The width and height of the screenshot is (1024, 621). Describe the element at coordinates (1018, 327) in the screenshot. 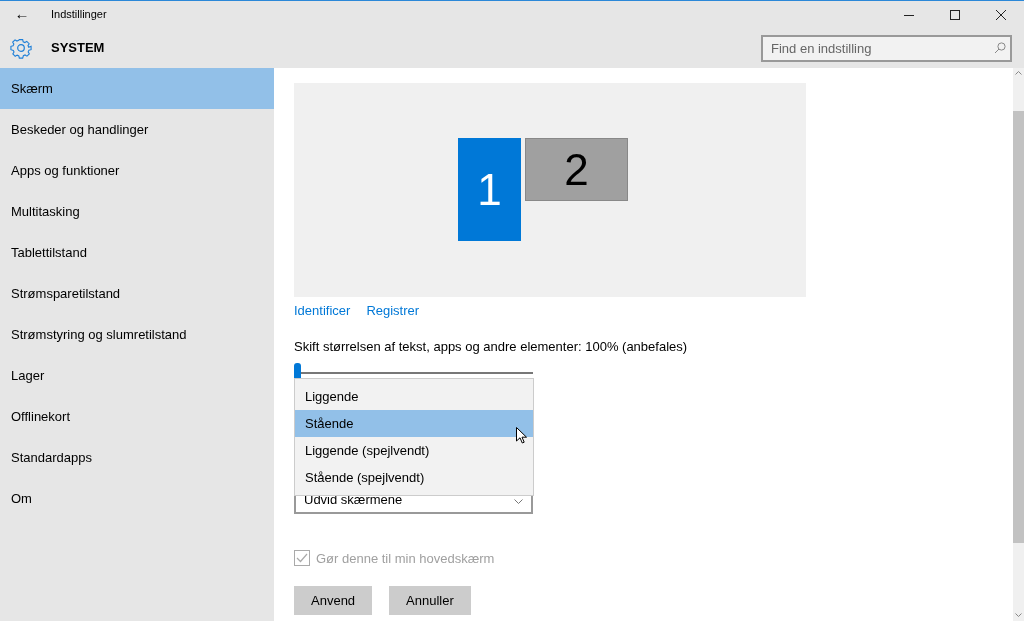

I see `scrollbar-thumb` at that location.